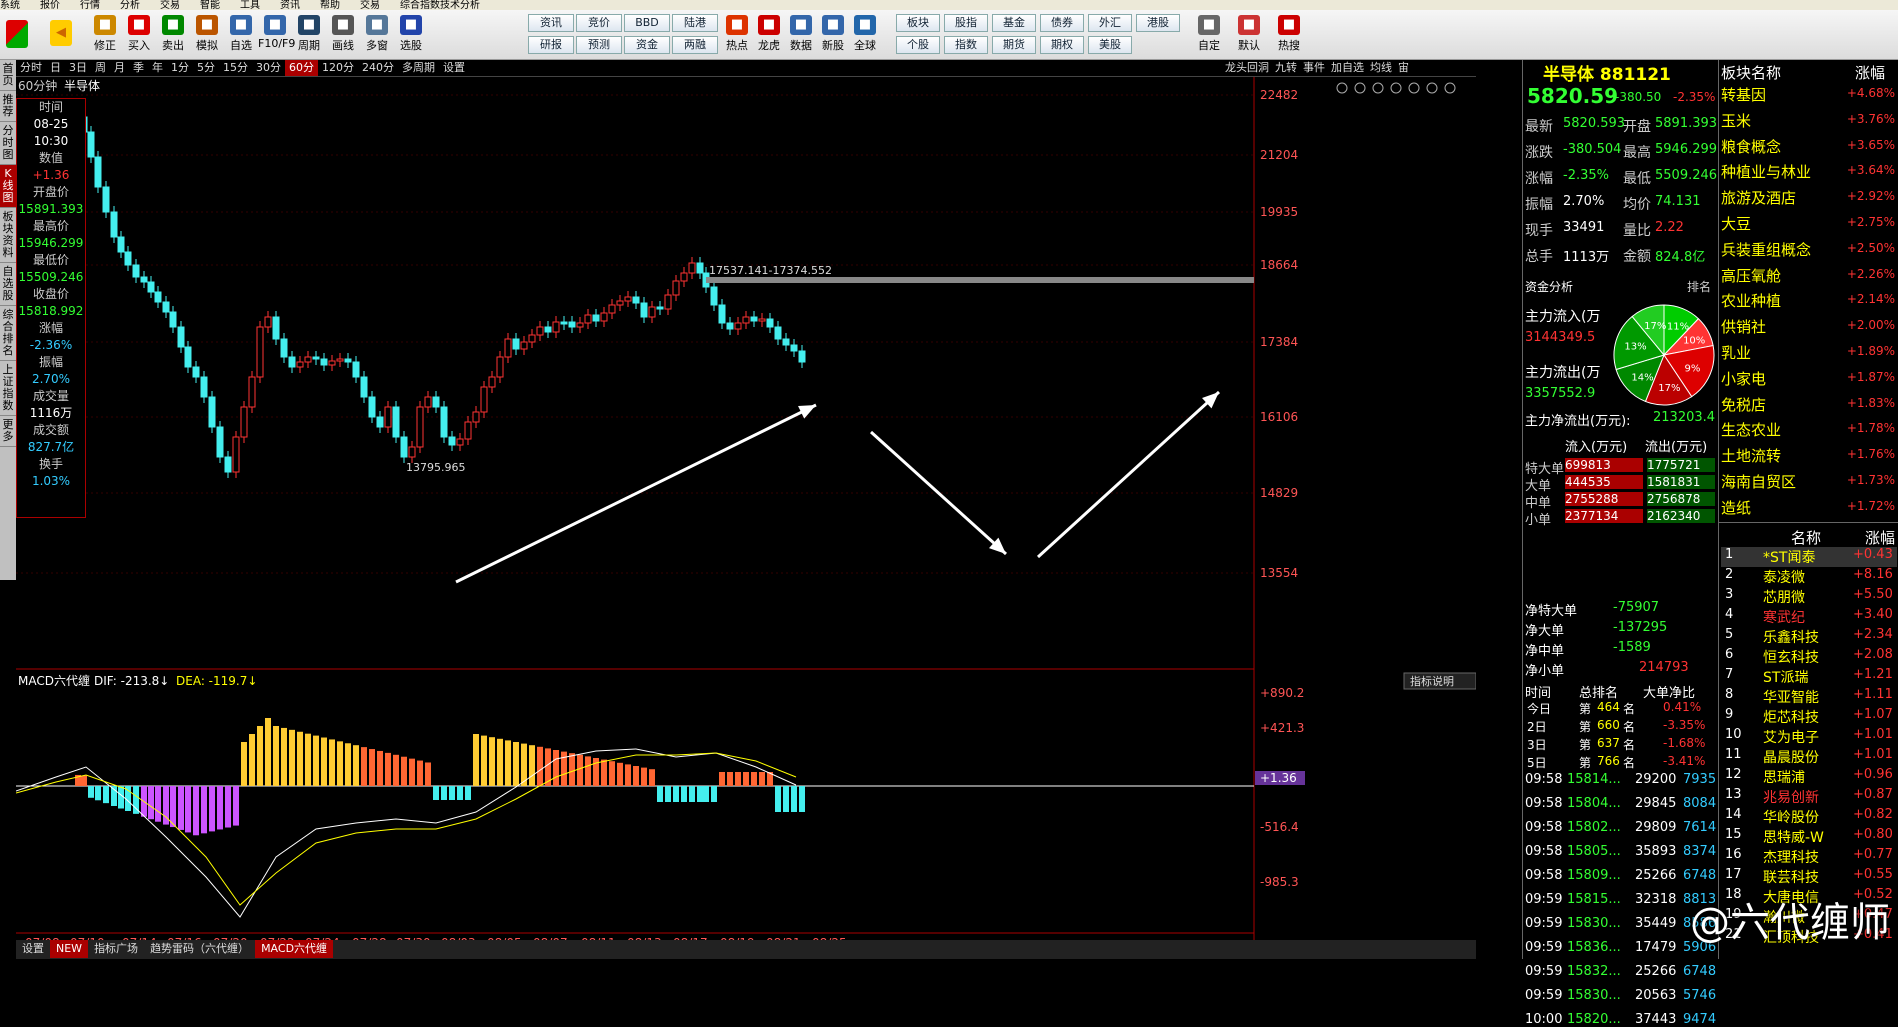  Describe the element at coordinates (8, 333) in the screenshot. I see `left-tab: 综合排名` at that location.